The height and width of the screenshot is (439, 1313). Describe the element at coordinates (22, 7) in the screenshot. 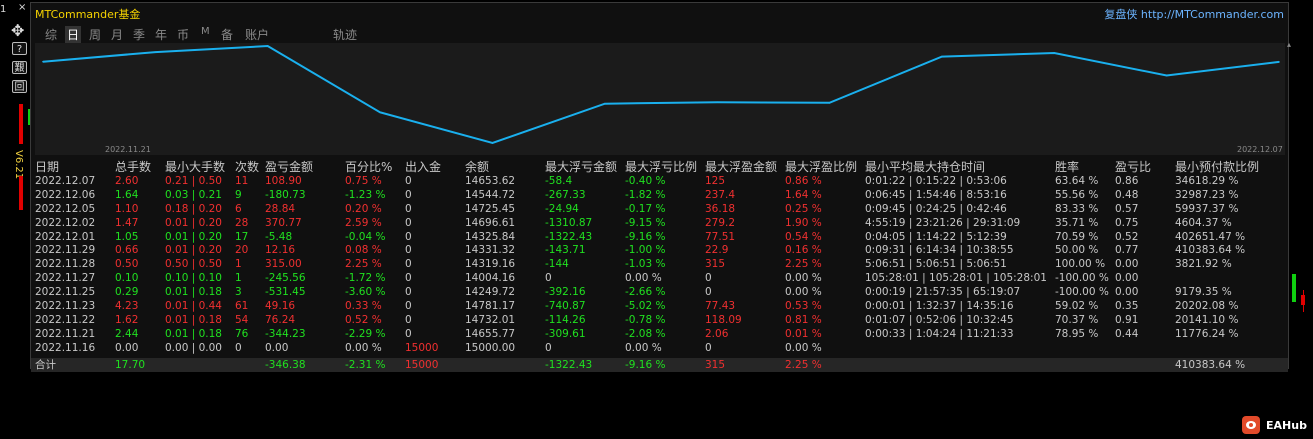

I see `close-icon: ×` at that location.